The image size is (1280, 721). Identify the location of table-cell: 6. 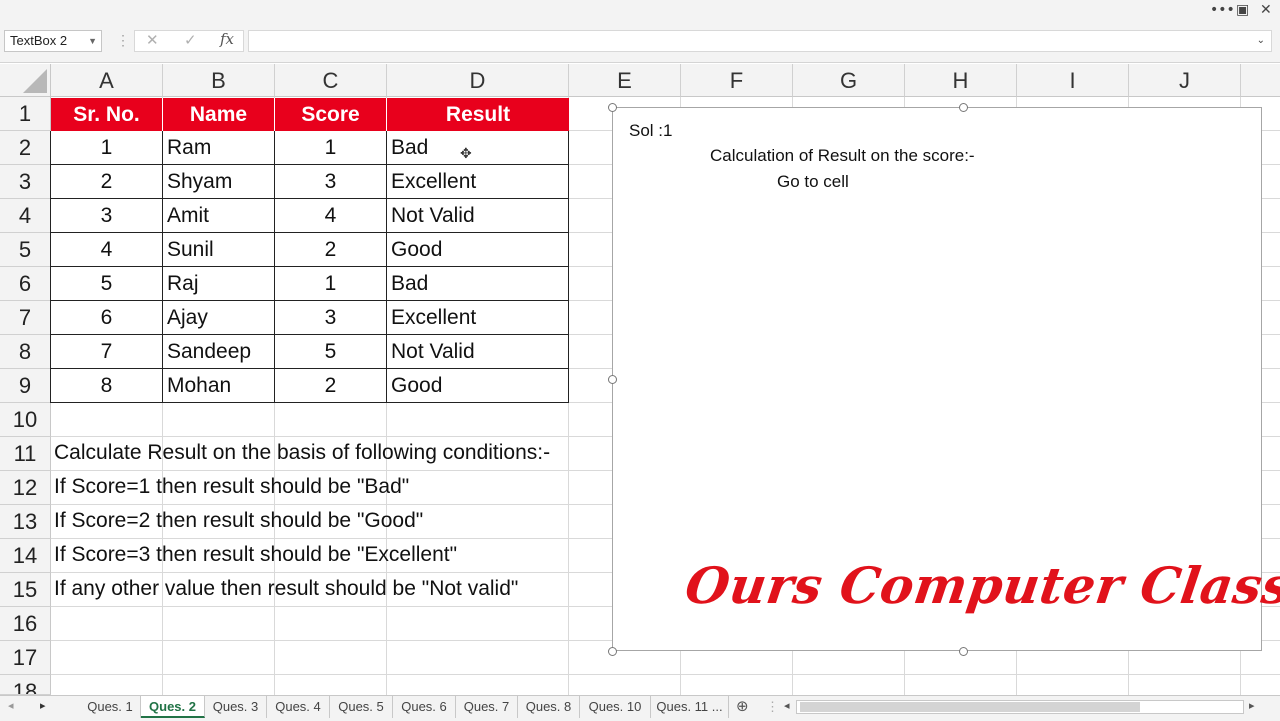
(107, 318).